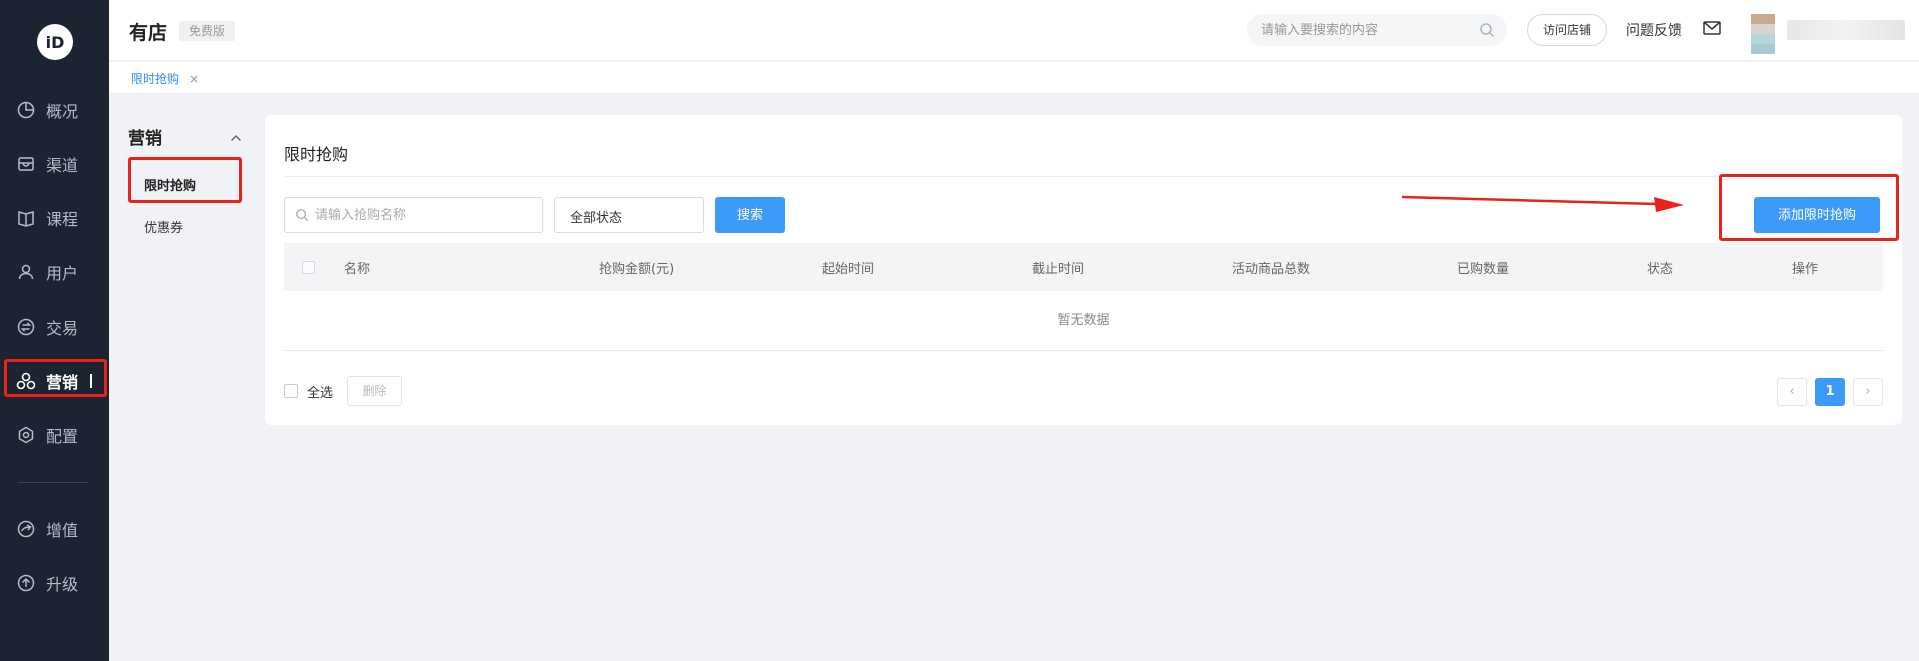 The image size is (1919, 661). I want to click on annotation-highlight-flash-sale, so click(185, 180).